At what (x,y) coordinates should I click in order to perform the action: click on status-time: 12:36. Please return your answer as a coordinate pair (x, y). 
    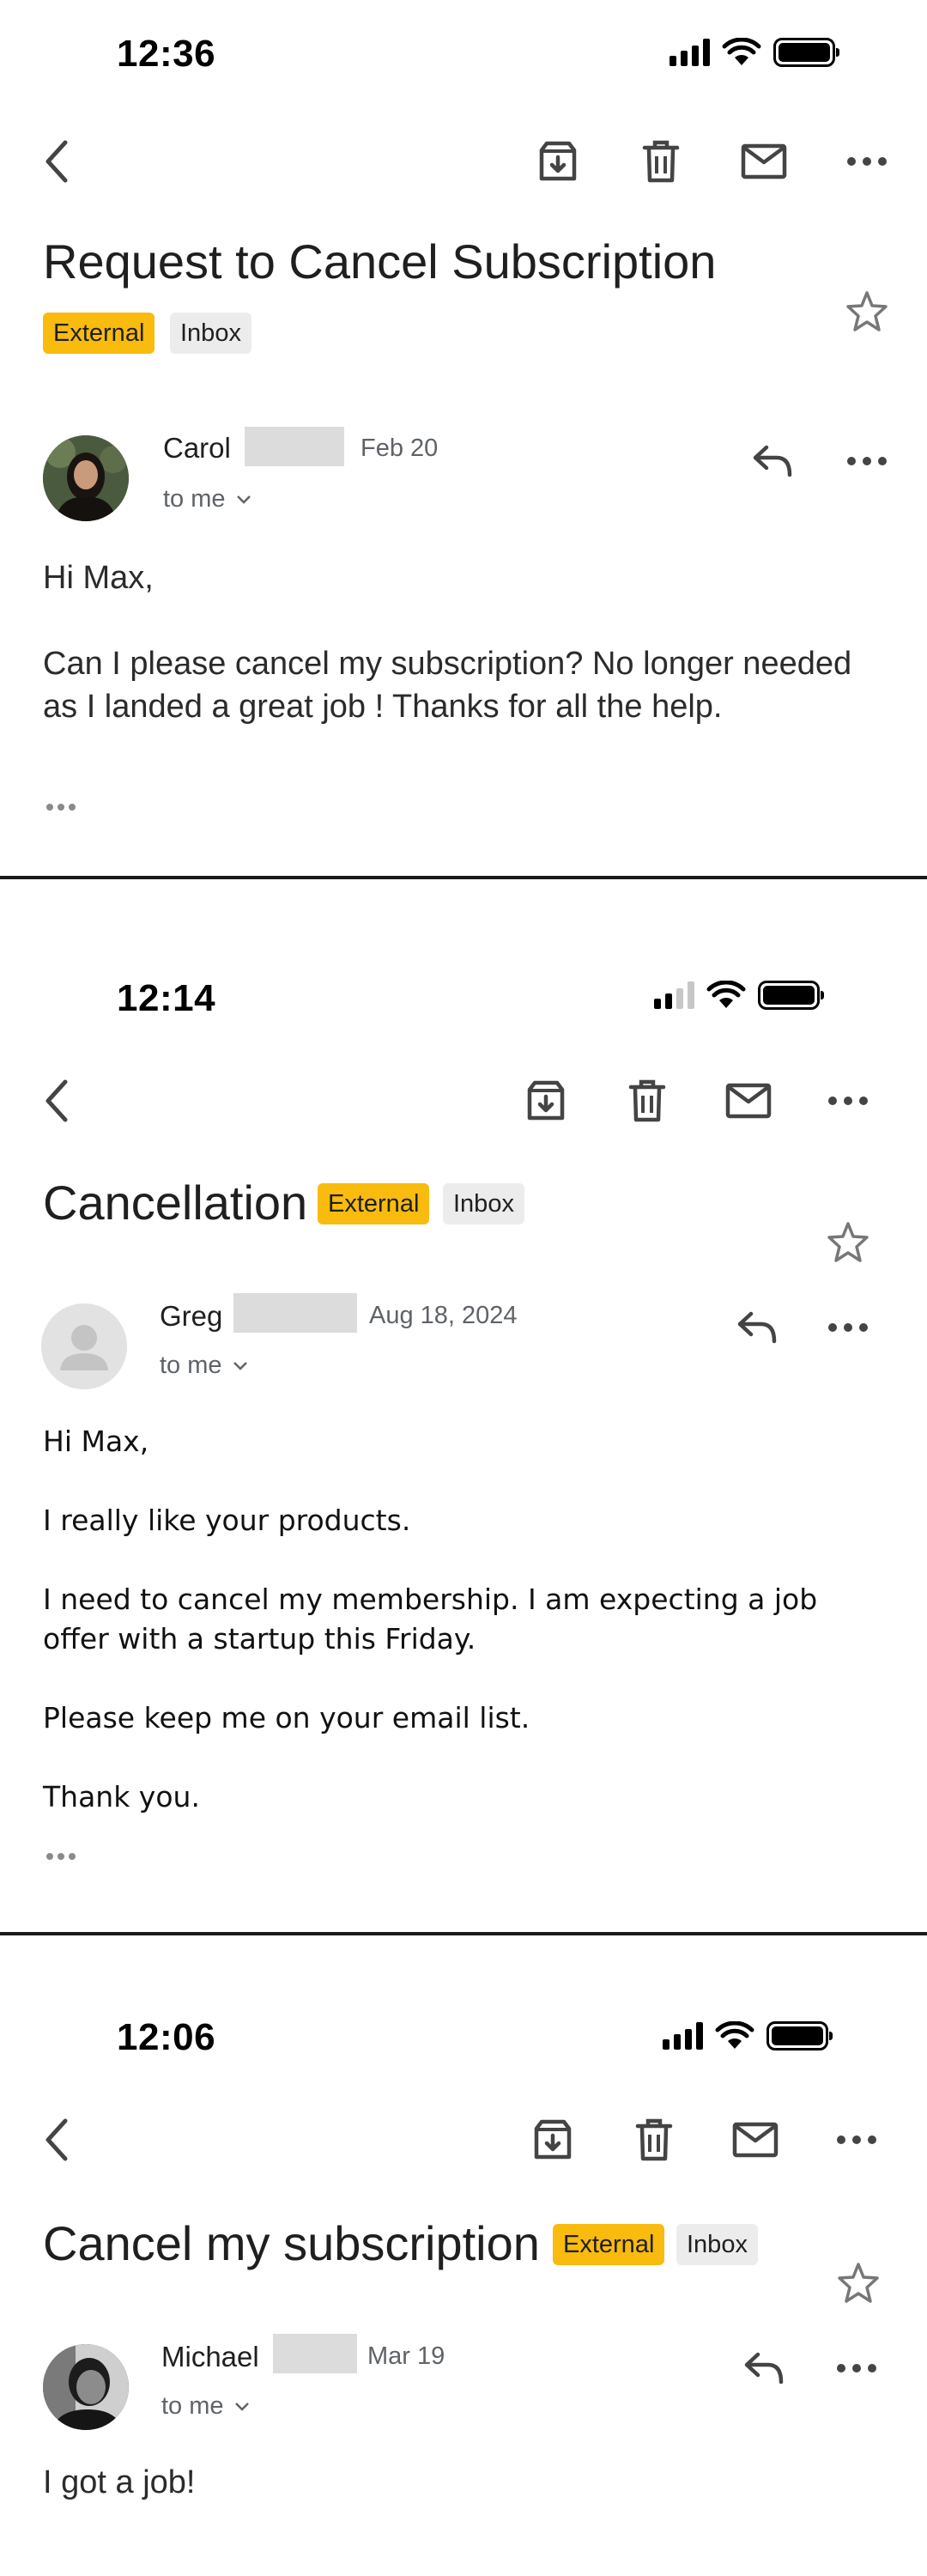
    Looking at the image, I should click on (166, 54).